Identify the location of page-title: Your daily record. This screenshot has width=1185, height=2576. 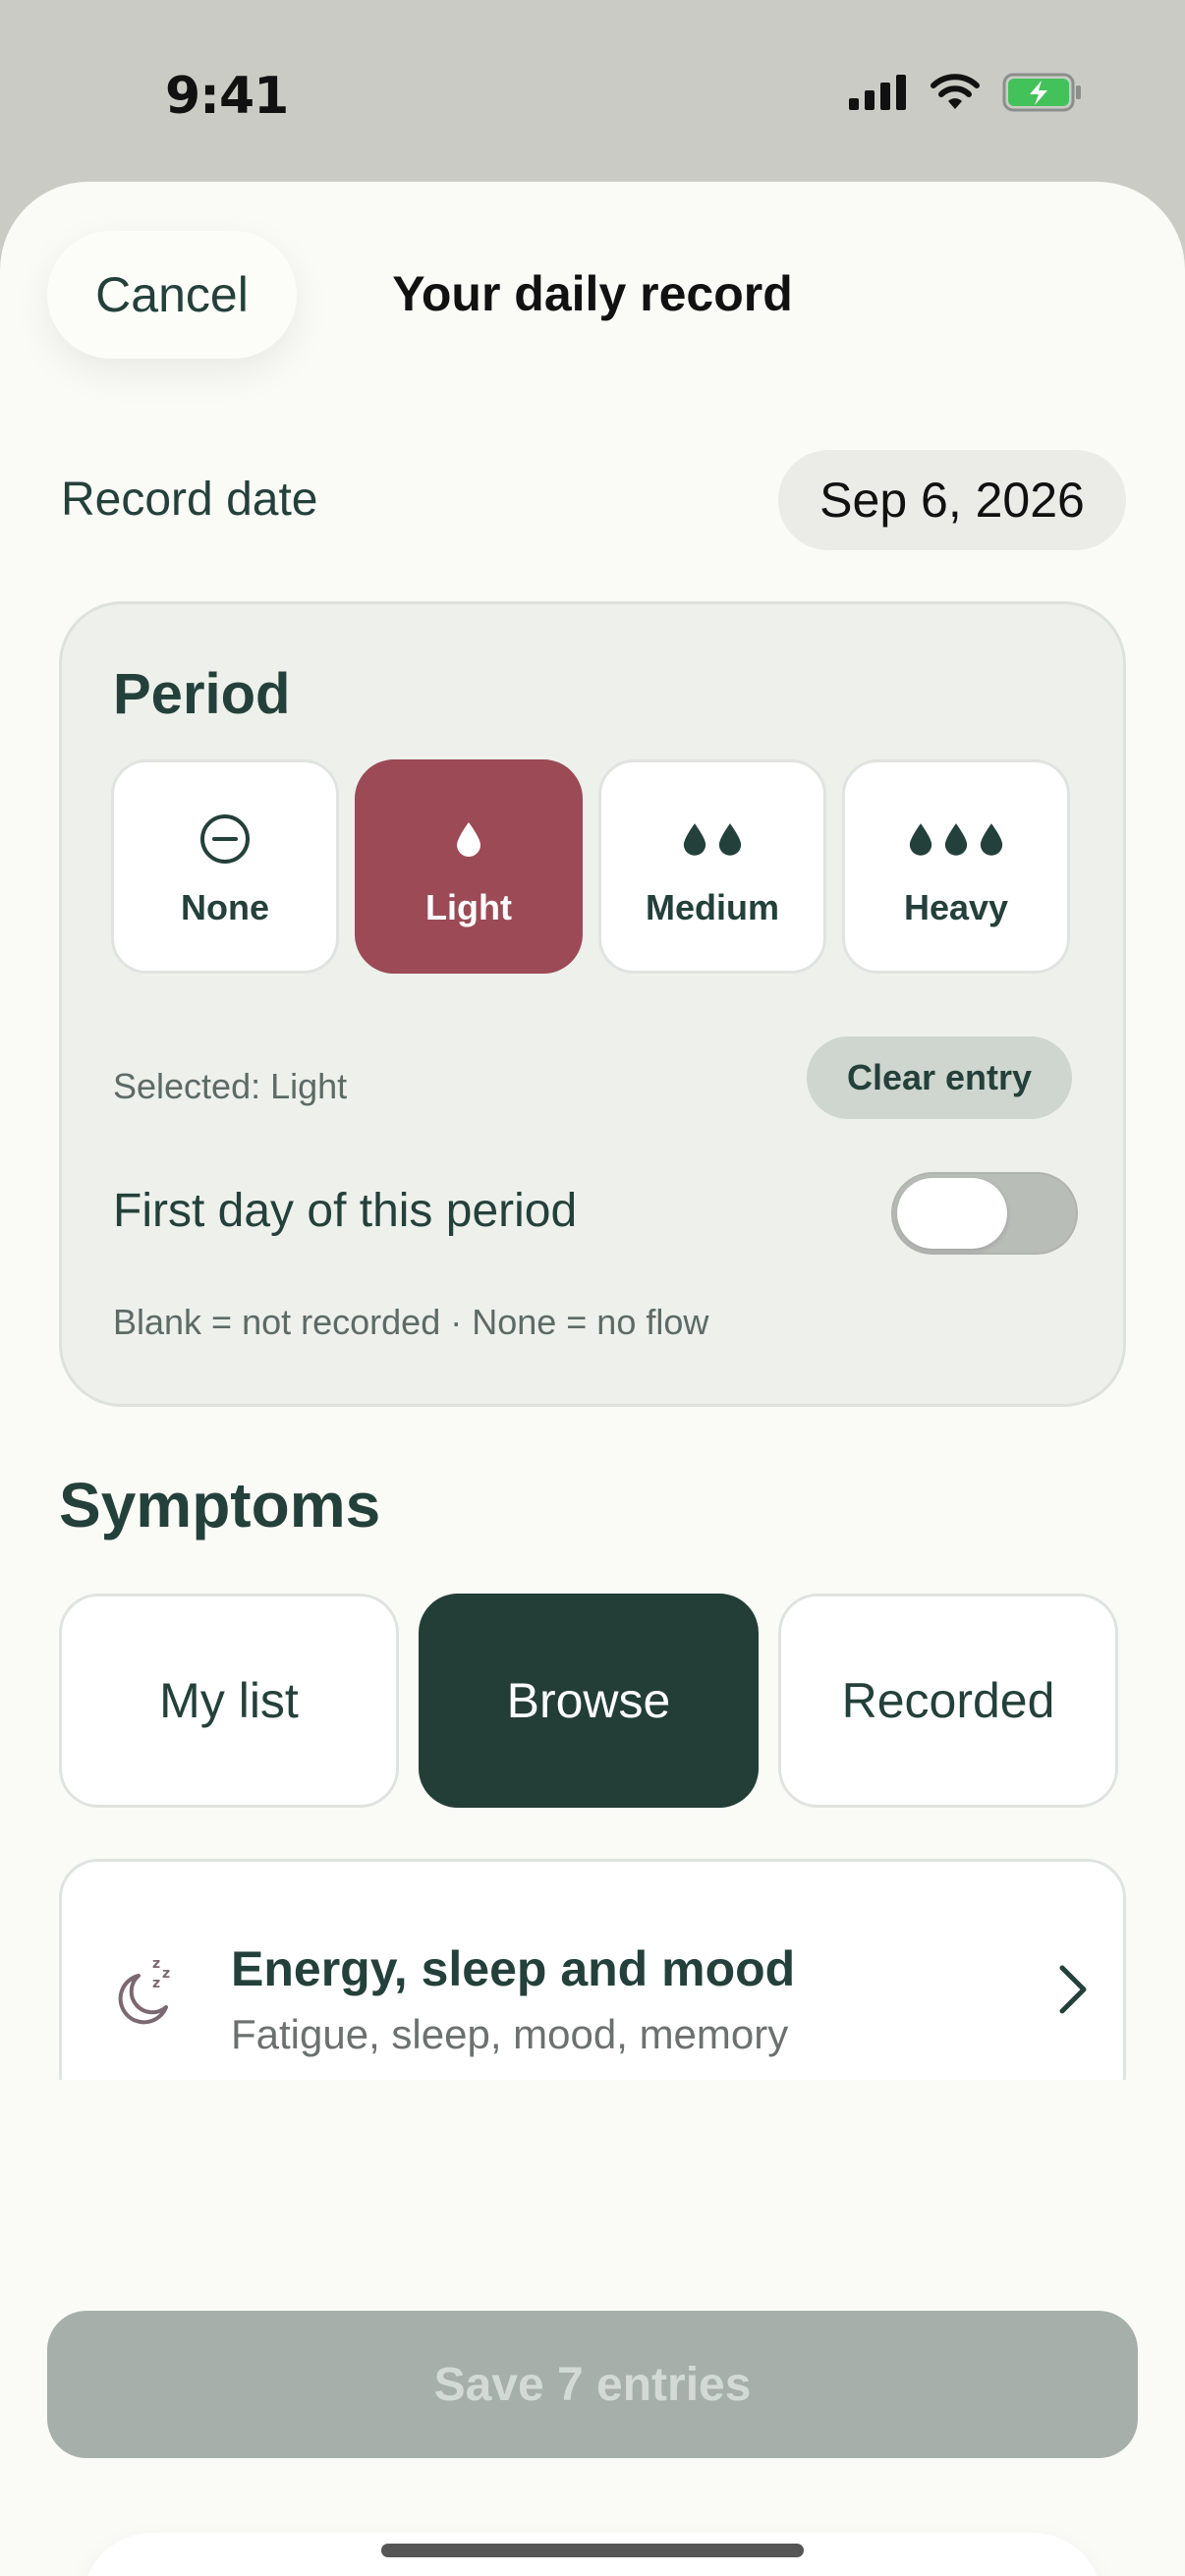
(592, 293).